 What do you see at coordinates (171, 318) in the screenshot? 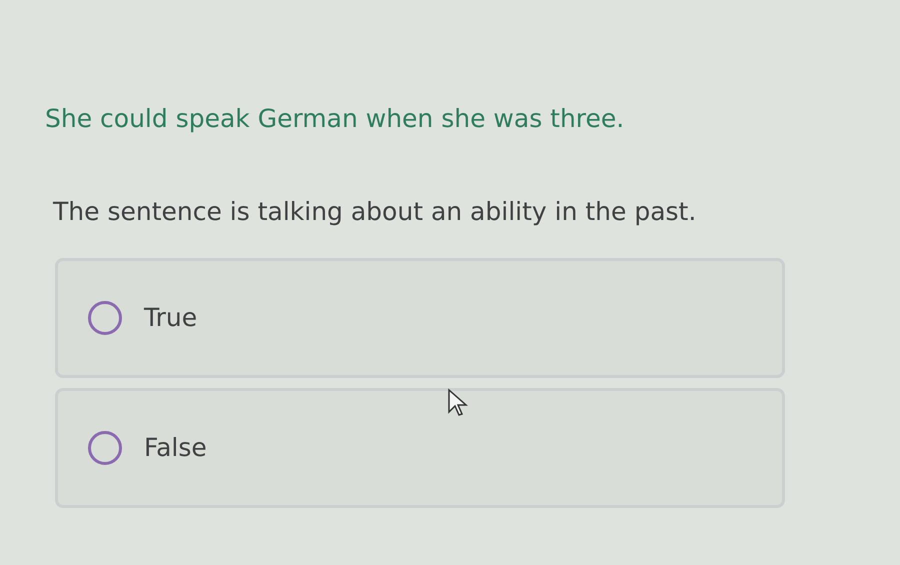
I see `option-label: True` at bounding box center [171, 318].